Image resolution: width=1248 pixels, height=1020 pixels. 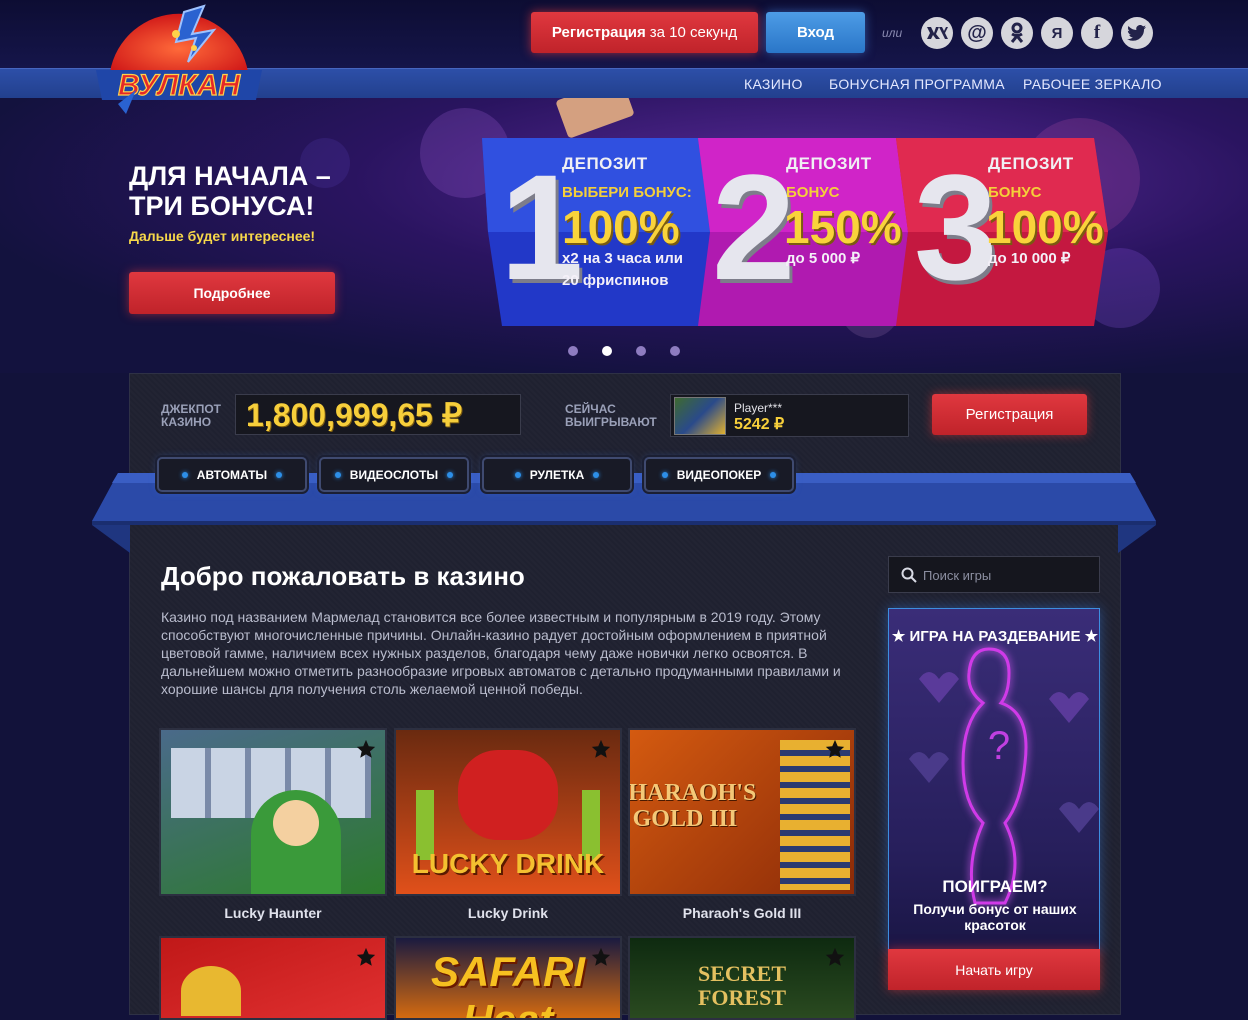 I want to click on deposit-percent-2: 150%, so click(x=843, y=227).